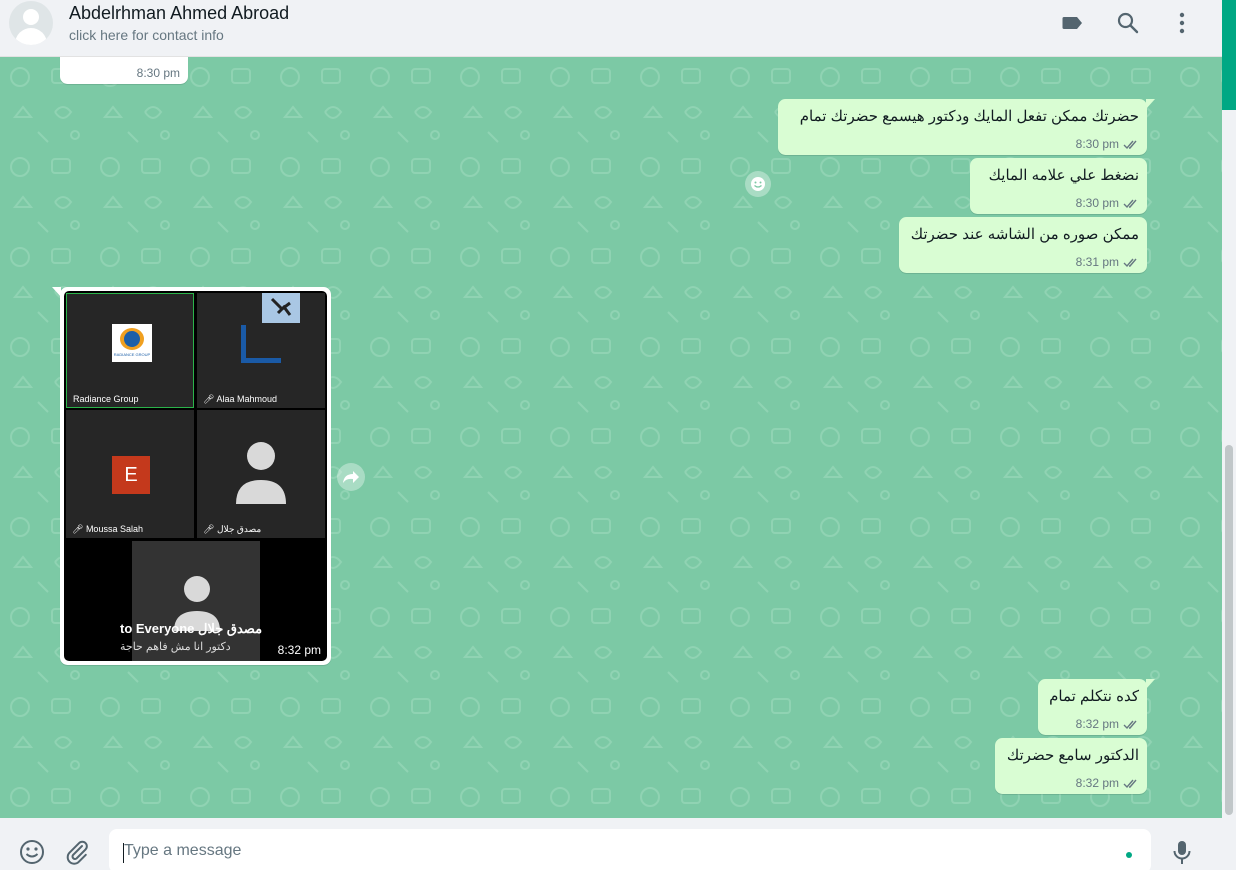  I want to click on text-caret, so click(123, 853).